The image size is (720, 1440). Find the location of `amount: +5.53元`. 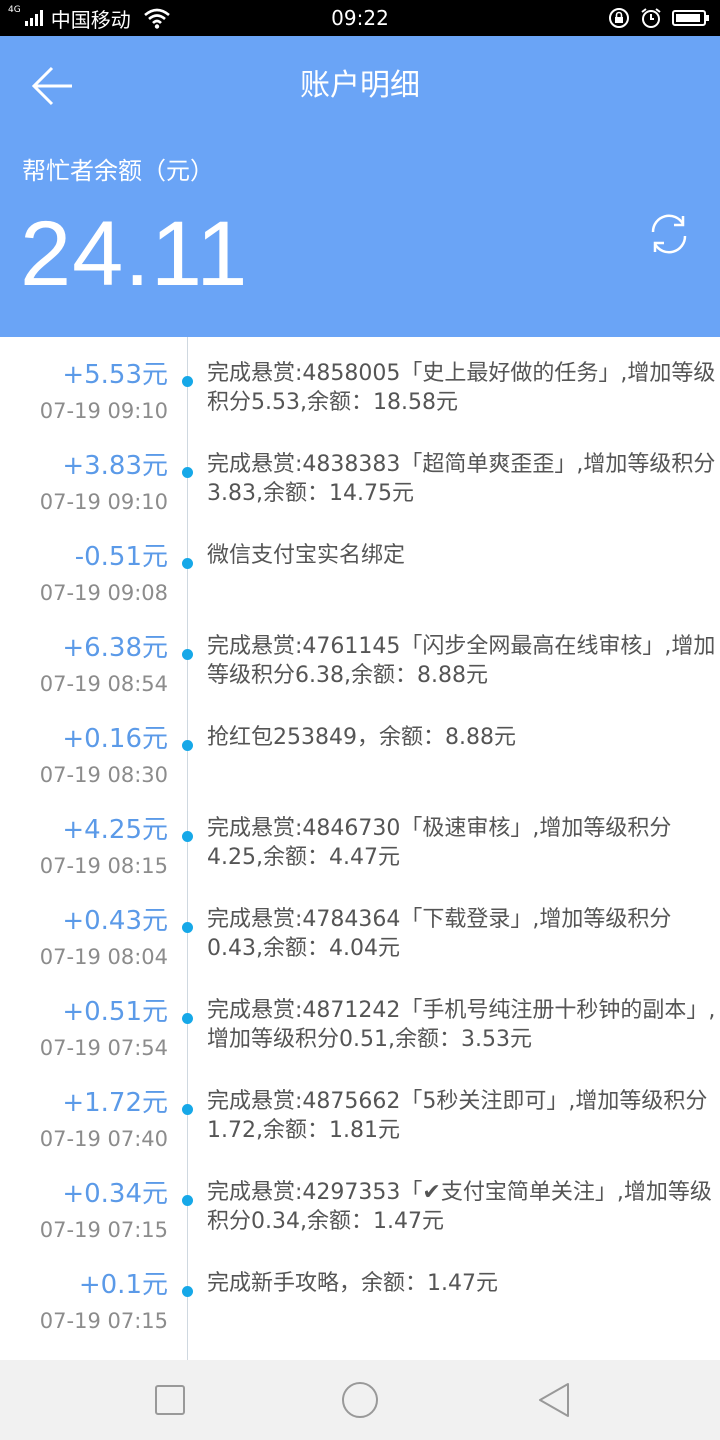

amount: +5.53元 is located at coordinates (115, 375).